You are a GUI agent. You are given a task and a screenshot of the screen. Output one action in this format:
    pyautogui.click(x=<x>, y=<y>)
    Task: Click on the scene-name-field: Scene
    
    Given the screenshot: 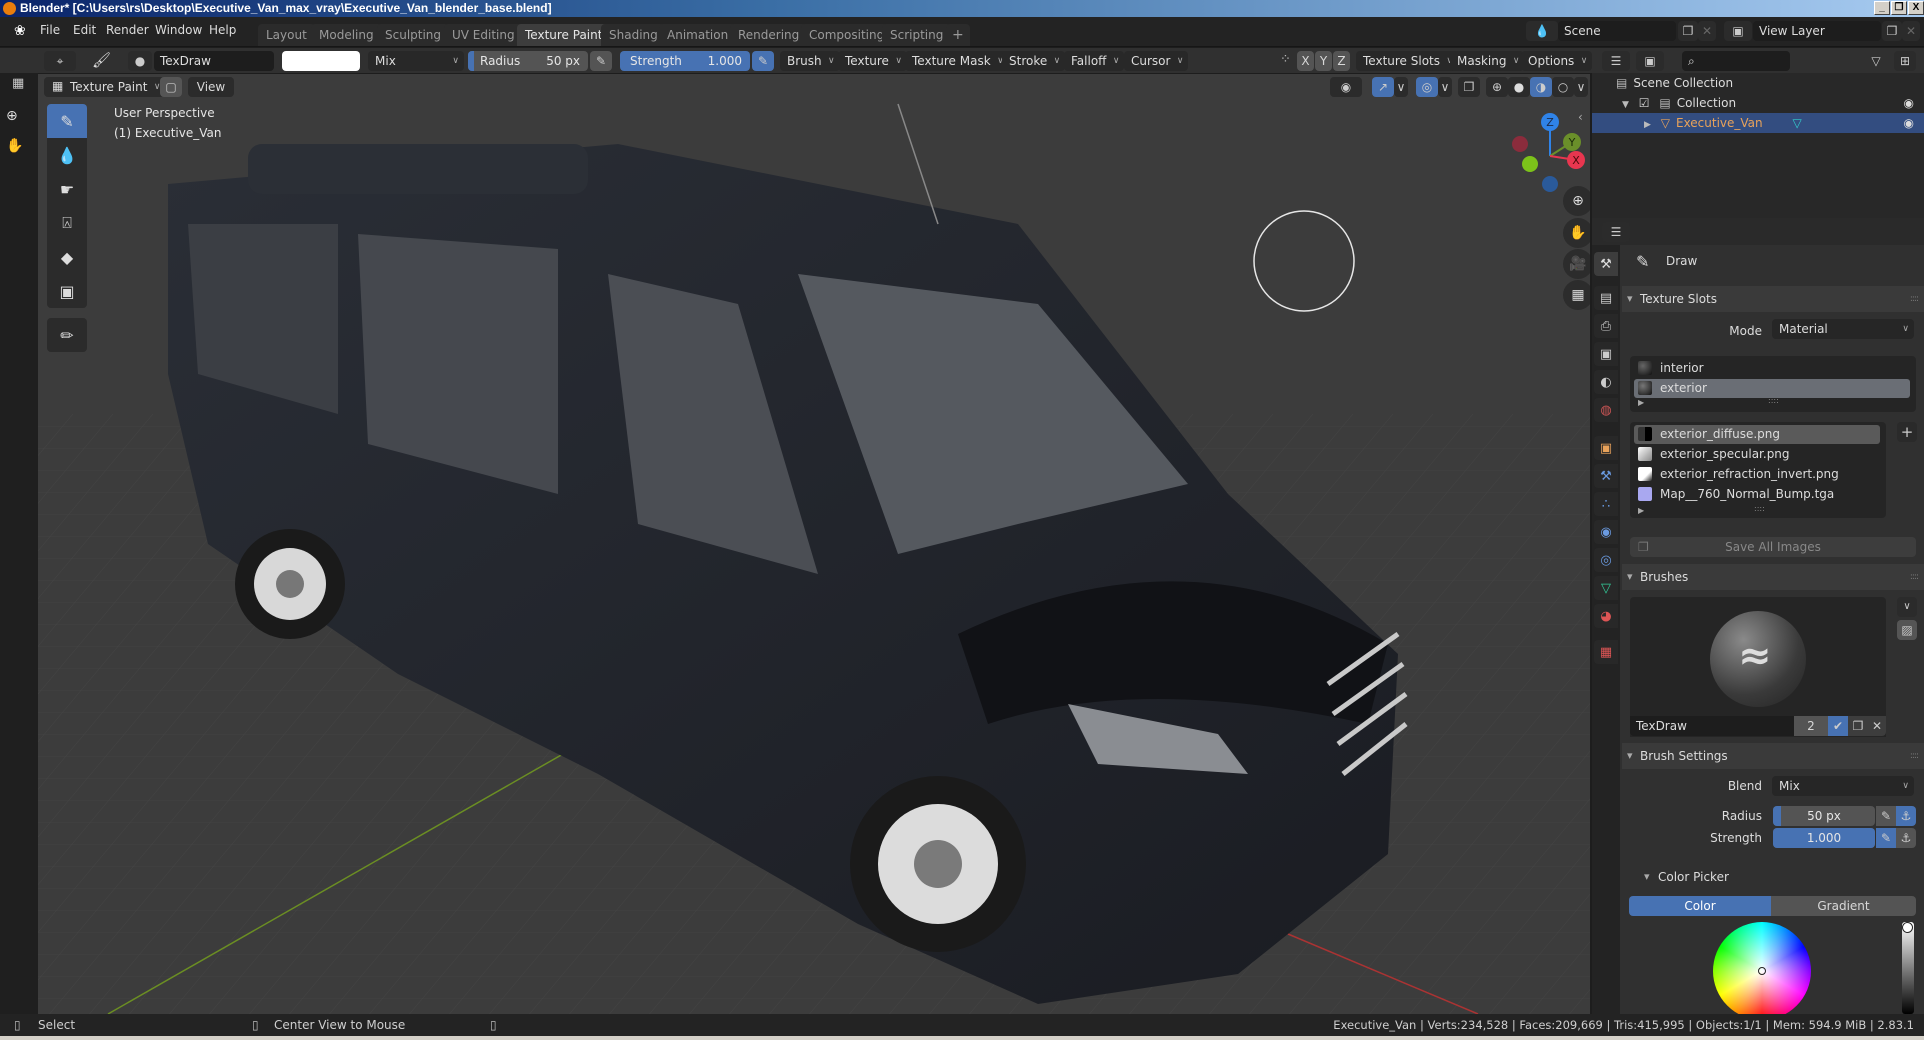 What is the action you would take?
    pyautogui.click(x=1617, y=31)
    